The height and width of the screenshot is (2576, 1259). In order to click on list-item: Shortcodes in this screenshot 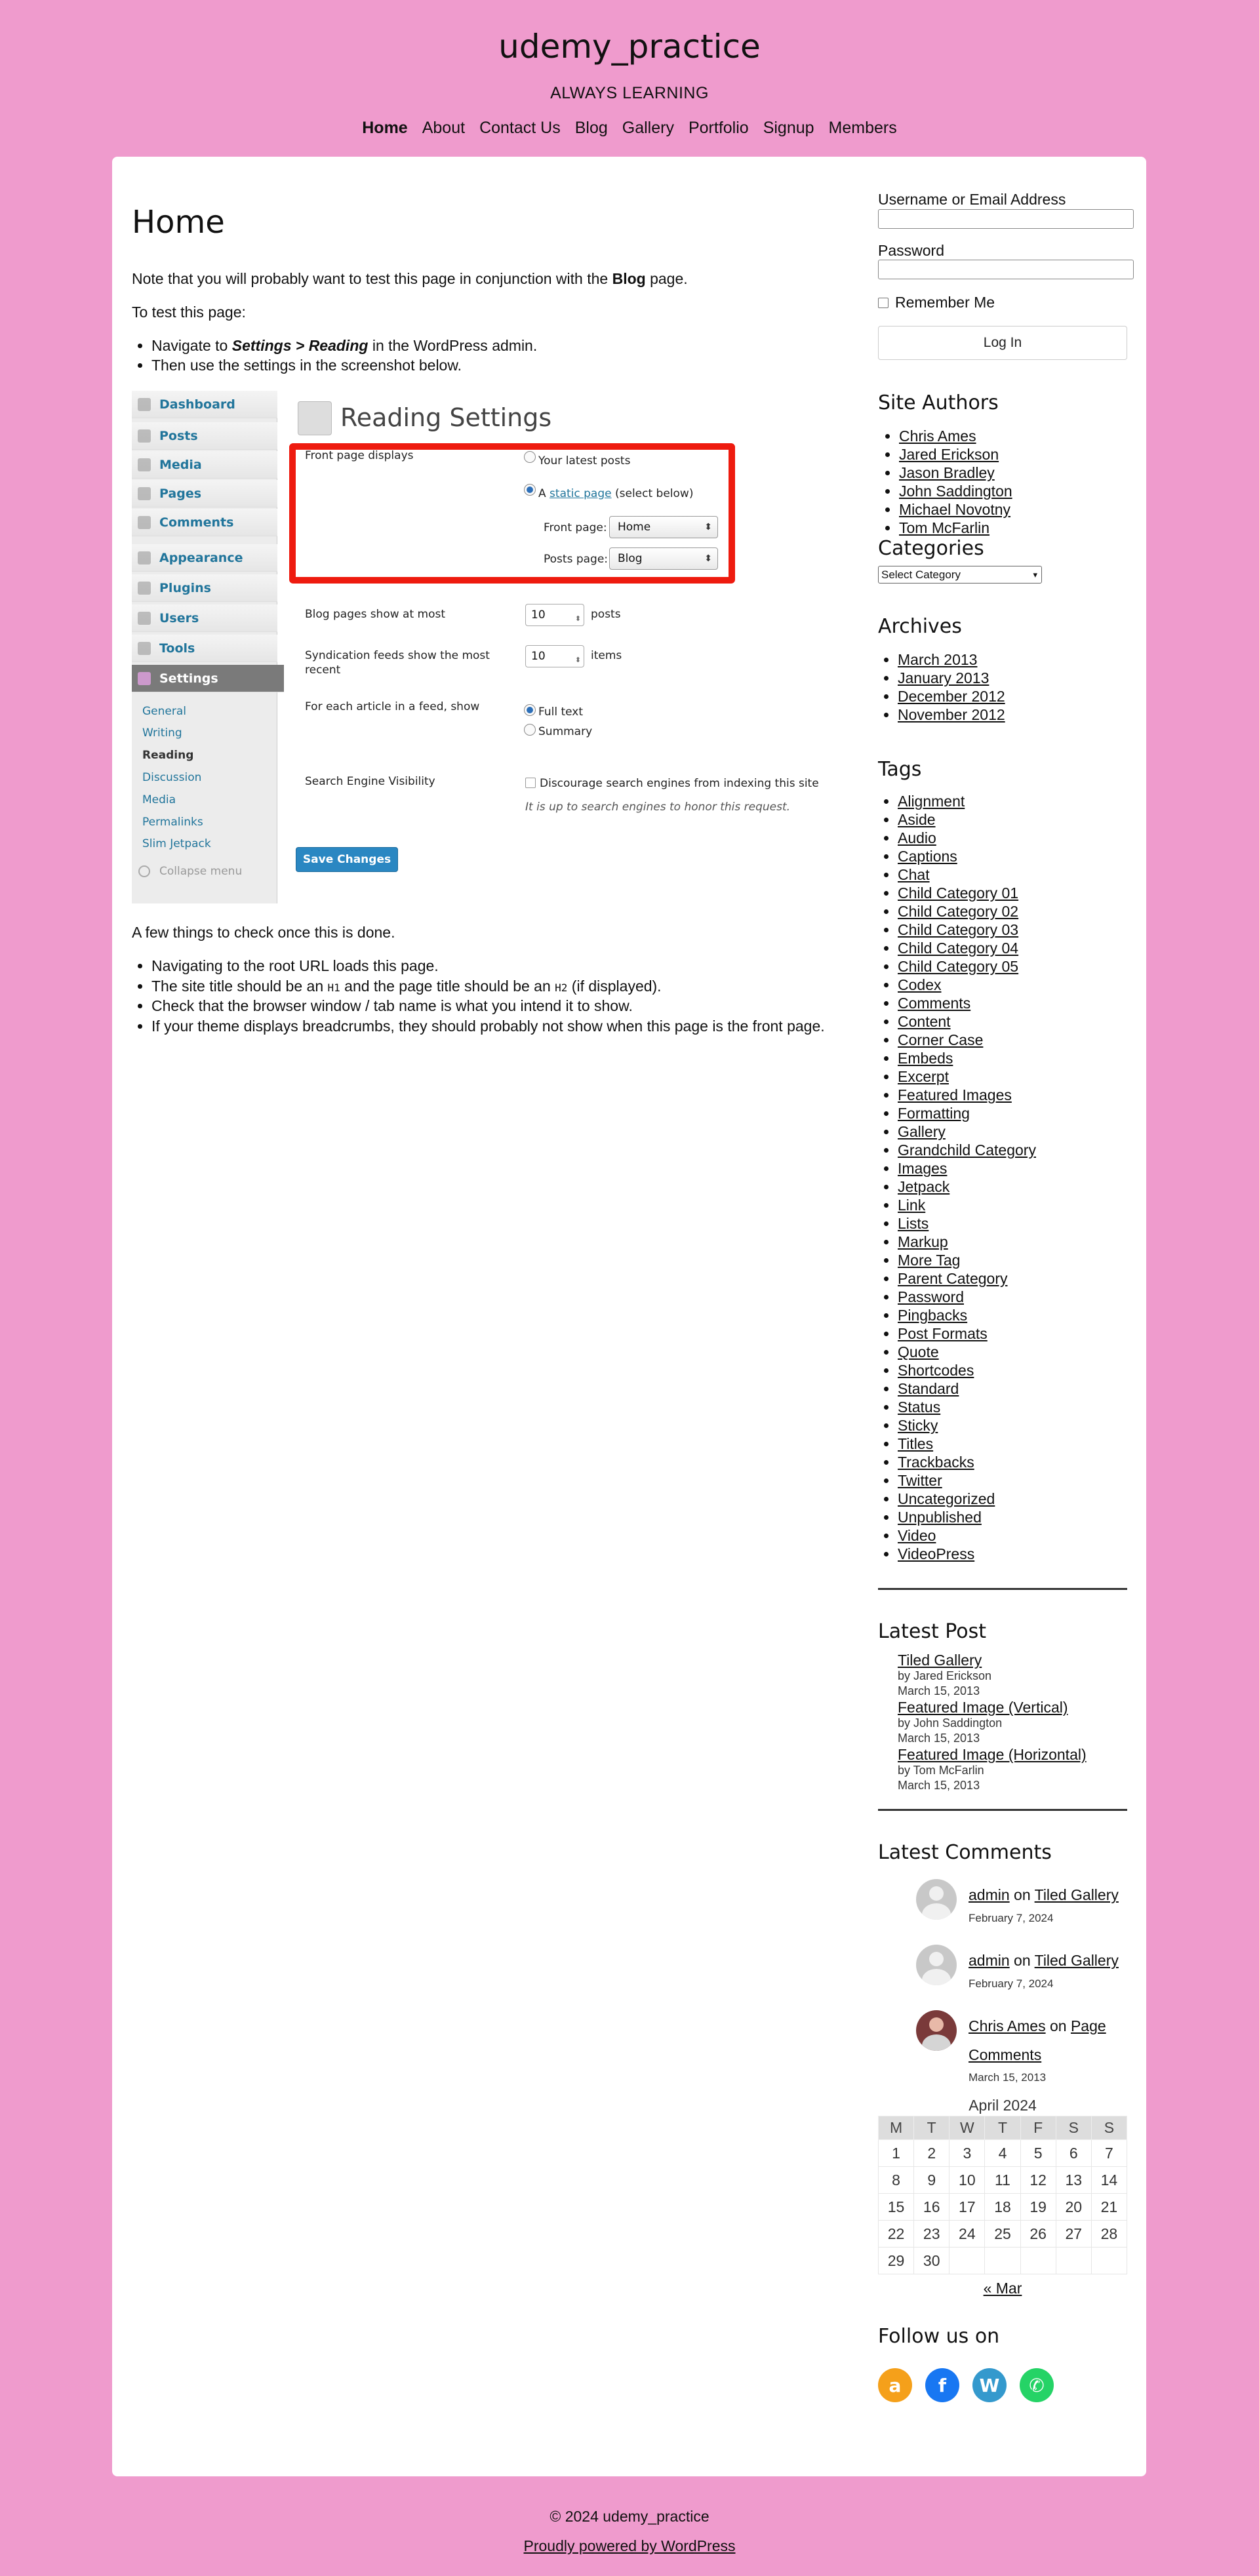, I will do `click(1013, 1370)`.